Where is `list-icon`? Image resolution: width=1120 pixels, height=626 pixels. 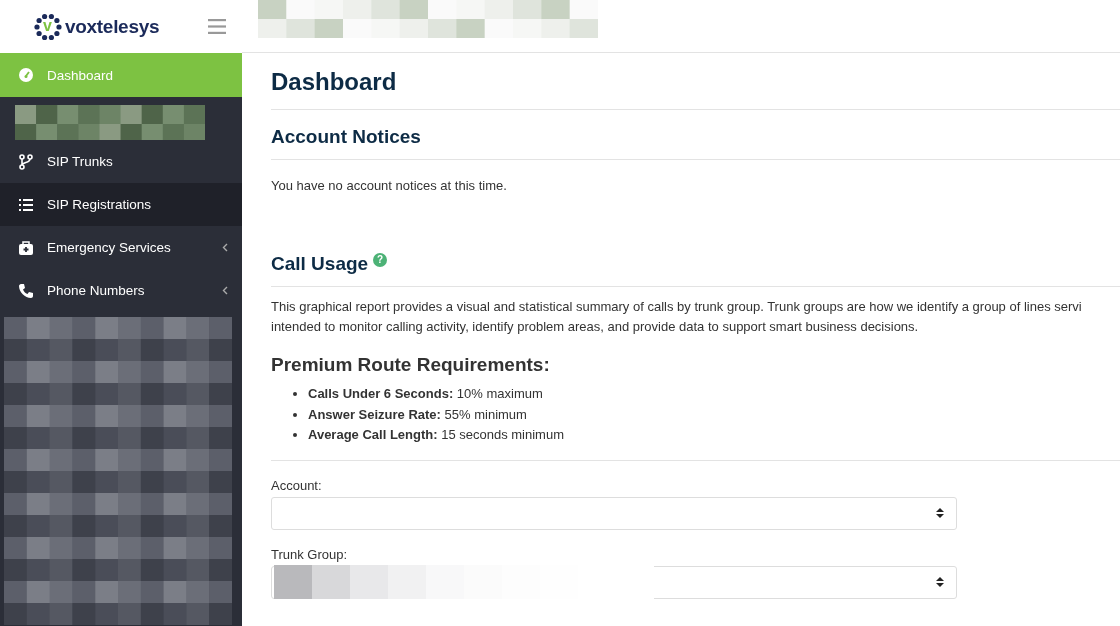 list-icon is located at coordinates (26, 204).